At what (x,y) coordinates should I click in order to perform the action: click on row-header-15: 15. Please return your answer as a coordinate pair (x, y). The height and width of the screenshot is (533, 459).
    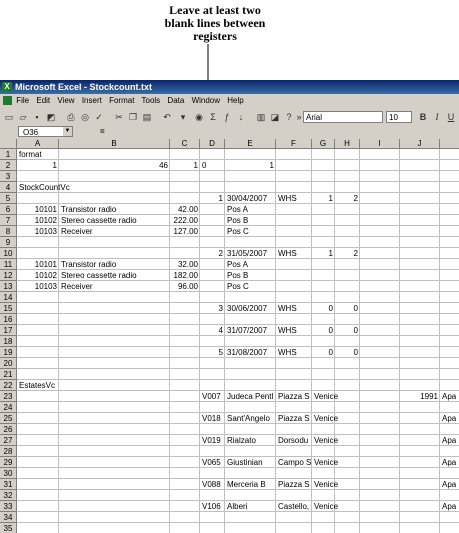
    Looking at the image, I should click on (8, 308).